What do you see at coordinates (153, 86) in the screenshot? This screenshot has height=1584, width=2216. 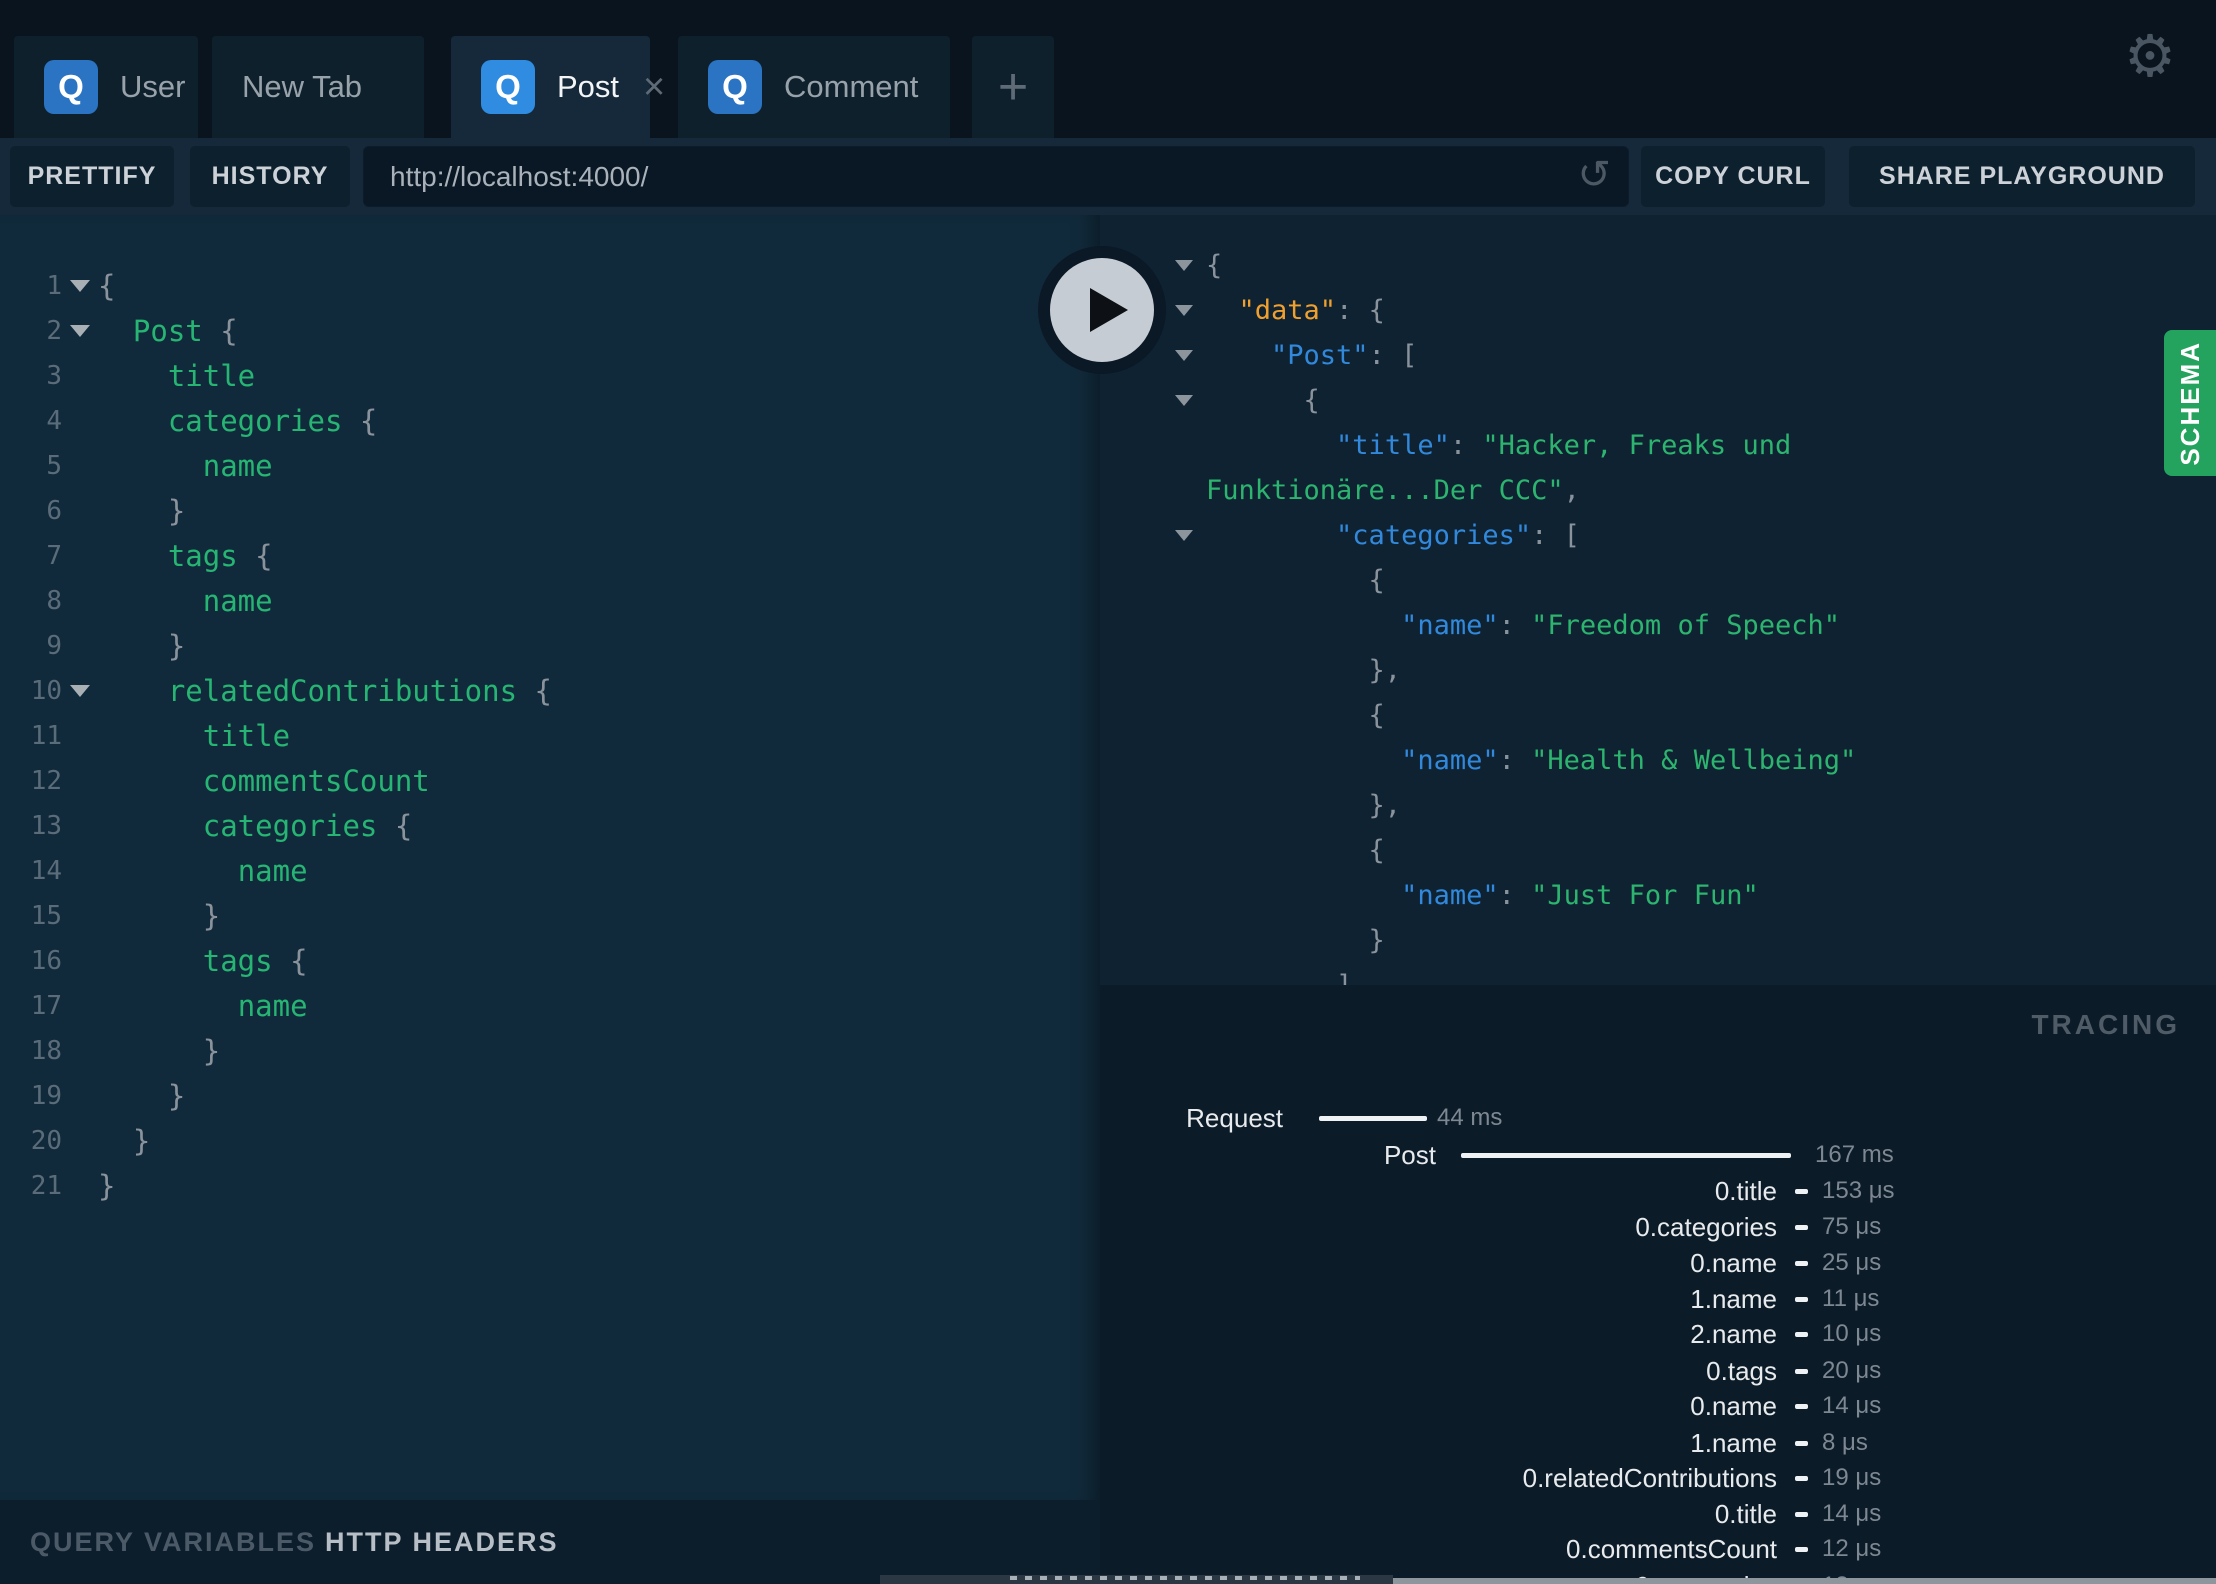 I see `tab-label: User` at bounding box center [153, 86].